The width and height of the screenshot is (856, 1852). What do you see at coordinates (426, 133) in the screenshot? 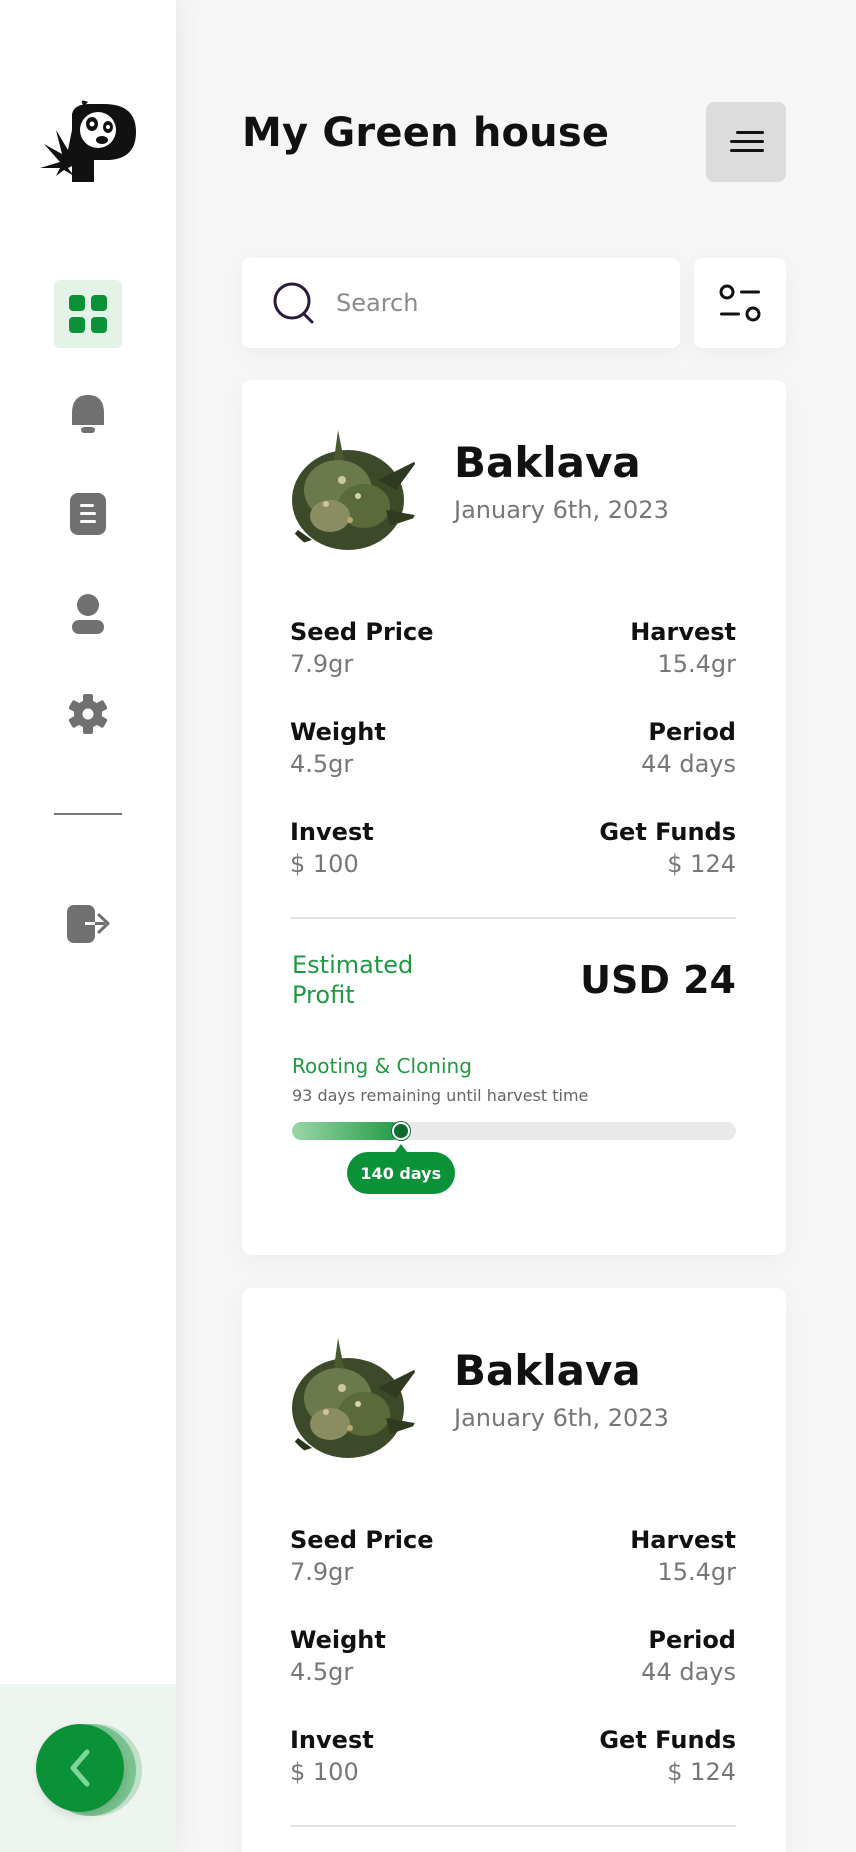
I see `page-title: My Green house` at bounding box center [426, 133].